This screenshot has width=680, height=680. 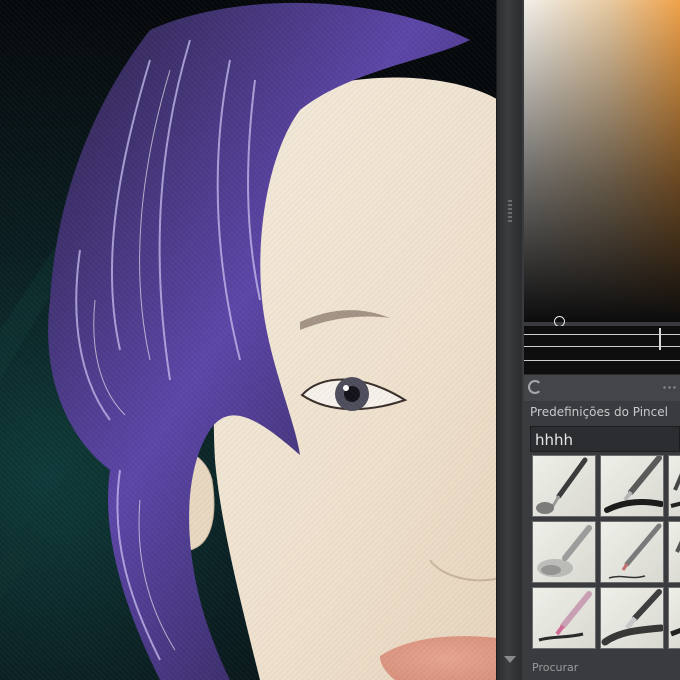 What do you see at coordinates (564, 618) in the screenshot?
I see `pink-marker-icon` at bounding box center [564, 618].